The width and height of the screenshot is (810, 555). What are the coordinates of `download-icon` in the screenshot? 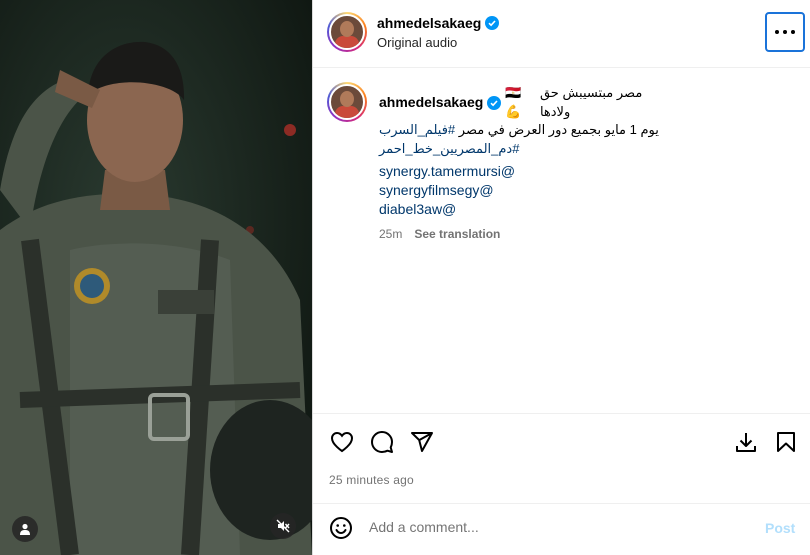 It's located at (746, 442).